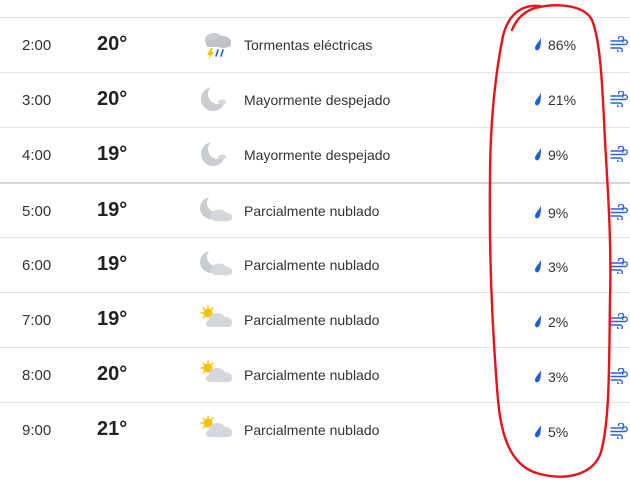  Describe the element at coordinates (37, 45) in the screenshot. I see `hour-time: 2:00` at that location.